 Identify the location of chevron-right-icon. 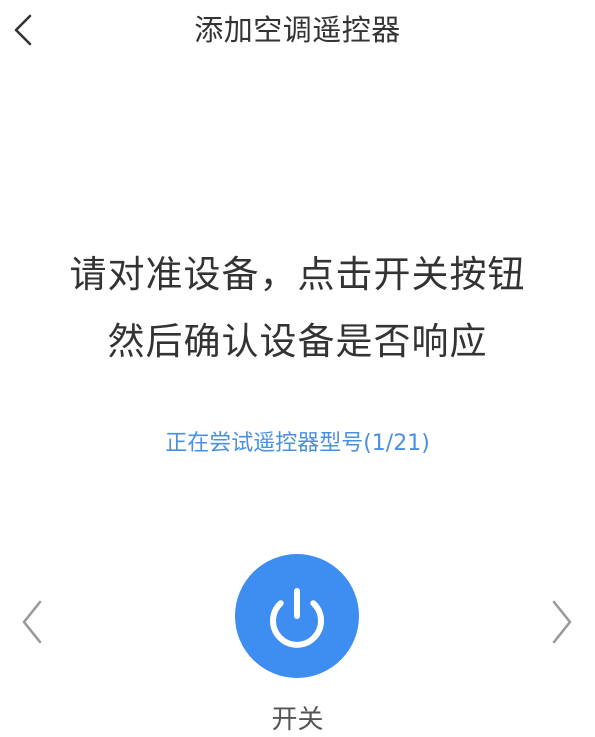
(562, 622).